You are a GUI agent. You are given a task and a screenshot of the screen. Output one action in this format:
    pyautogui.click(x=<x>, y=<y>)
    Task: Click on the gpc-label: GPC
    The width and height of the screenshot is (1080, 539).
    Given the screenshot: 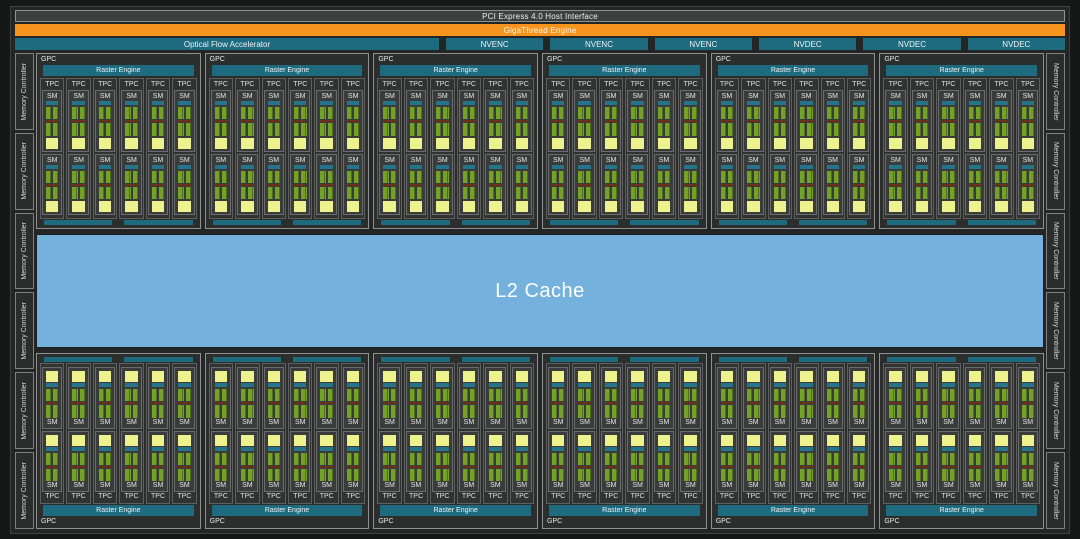 What is the action you would take?
    pyautogui.click(x=892, y=59)
    